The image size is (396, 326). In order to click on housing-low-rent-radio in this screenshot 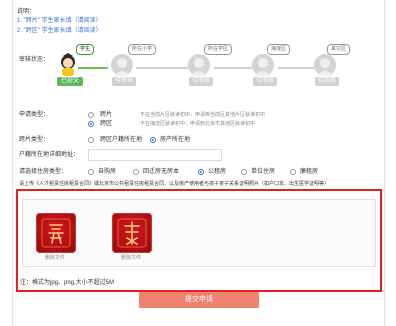, I will do `click(293, 172)`.